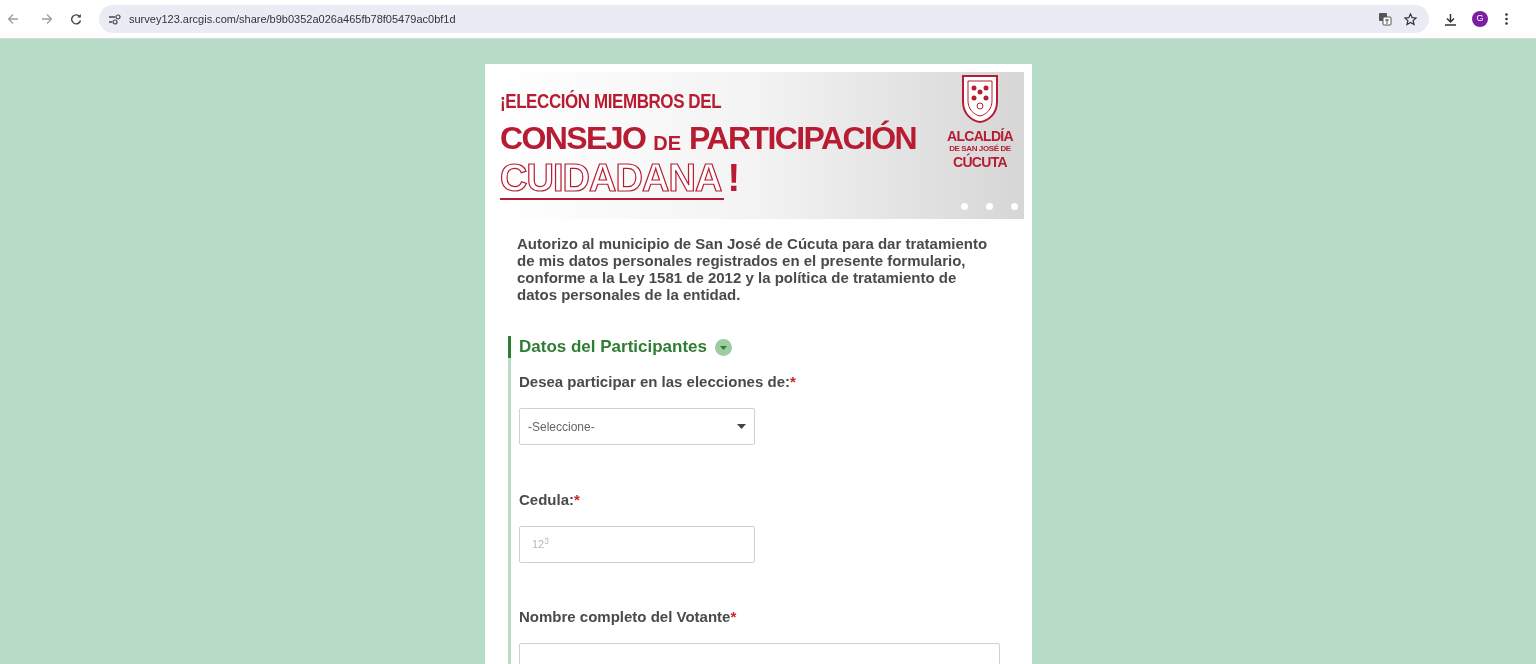  Describe the element at coordinates (980, 148) in the screenshot. I see `logo-text: DE SAN JOSÉ DE` at that location.